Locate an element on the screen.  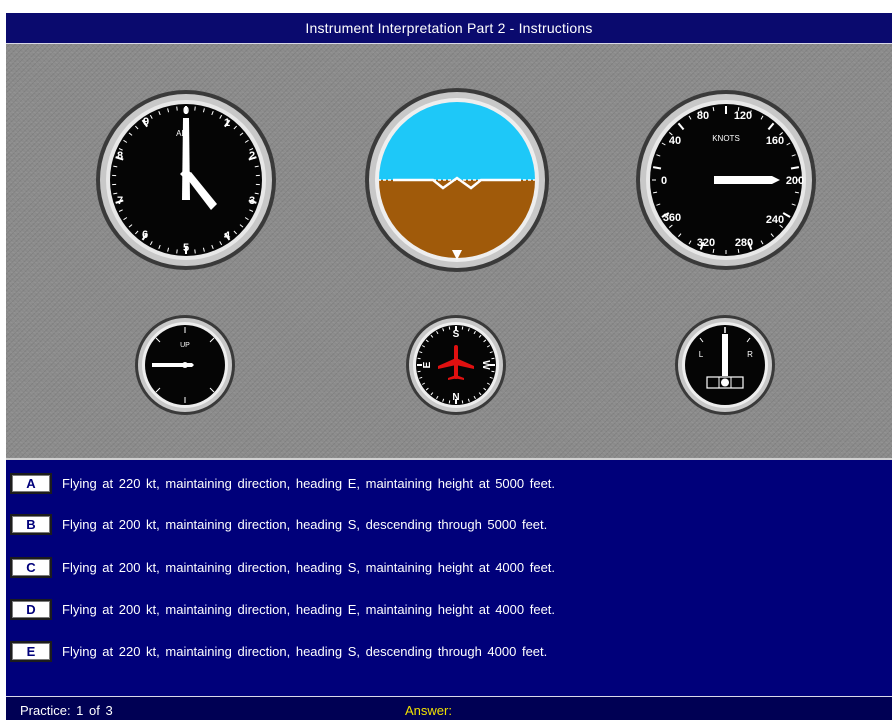
airspeed-label-80: 80 is located at coordinates (703, 116).